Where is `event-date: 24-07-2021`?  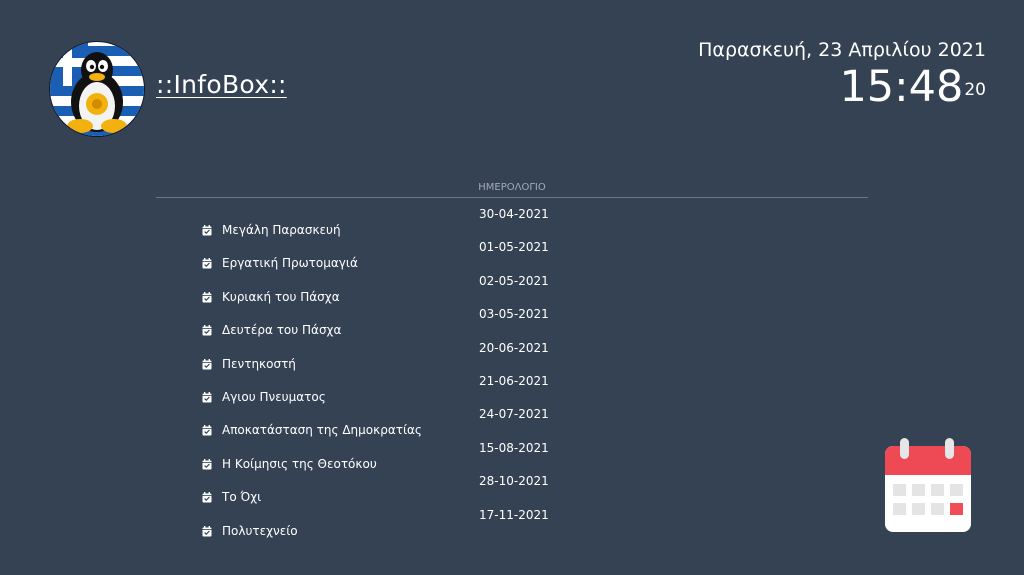 event-date: 24-07-2021 is located at coordinates (514, 414).